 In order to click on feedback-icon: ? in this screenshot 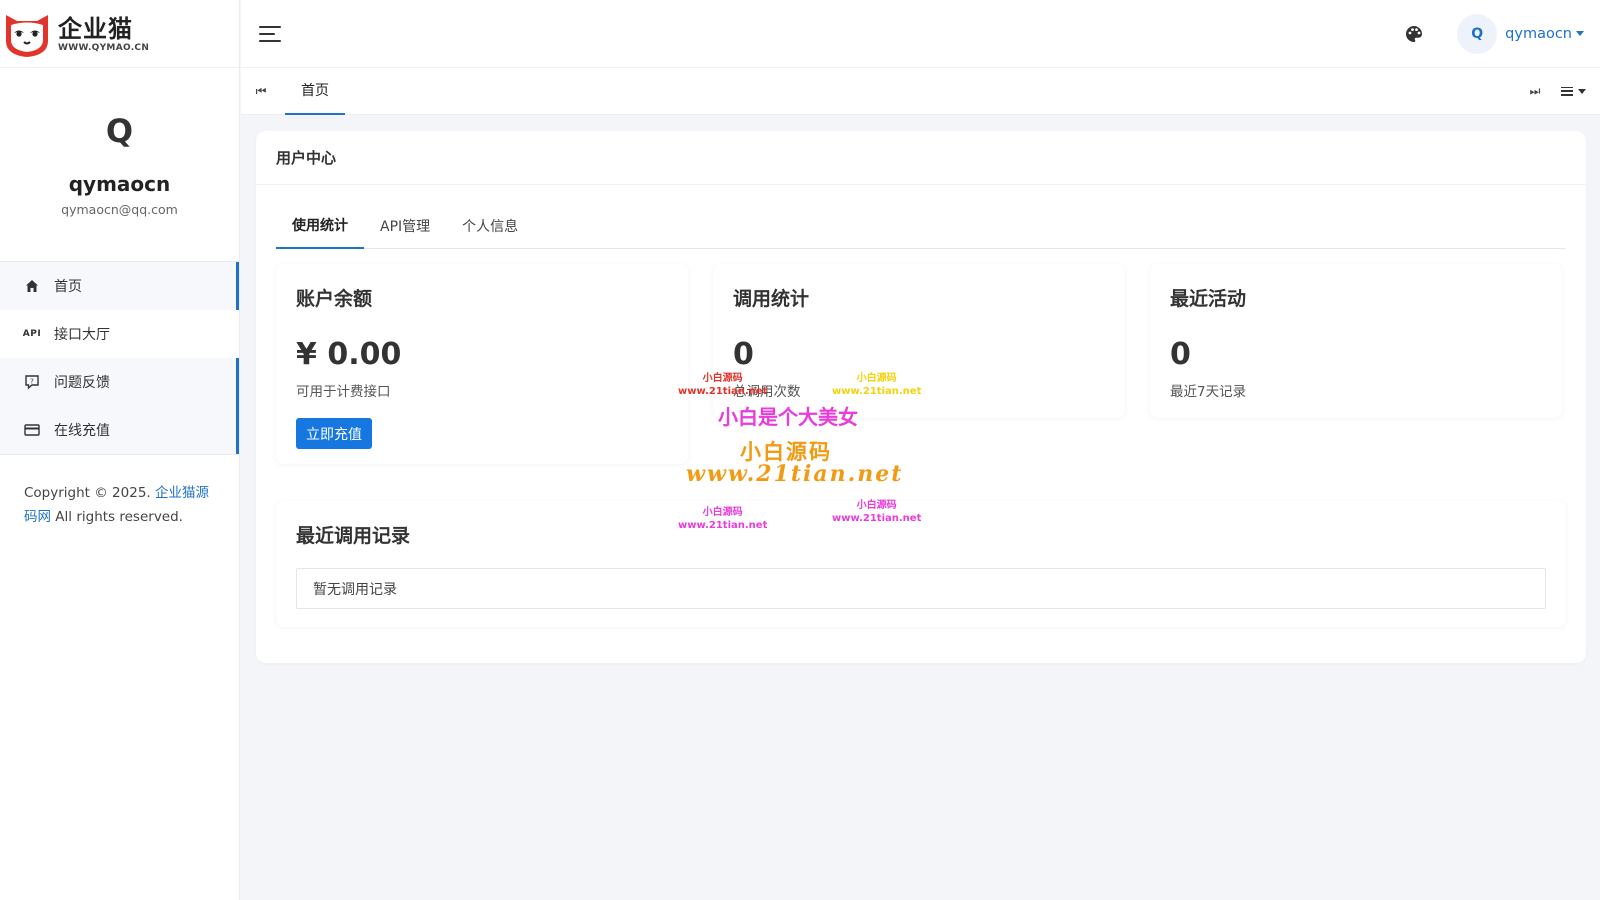, I will do `click(32, 382)`.